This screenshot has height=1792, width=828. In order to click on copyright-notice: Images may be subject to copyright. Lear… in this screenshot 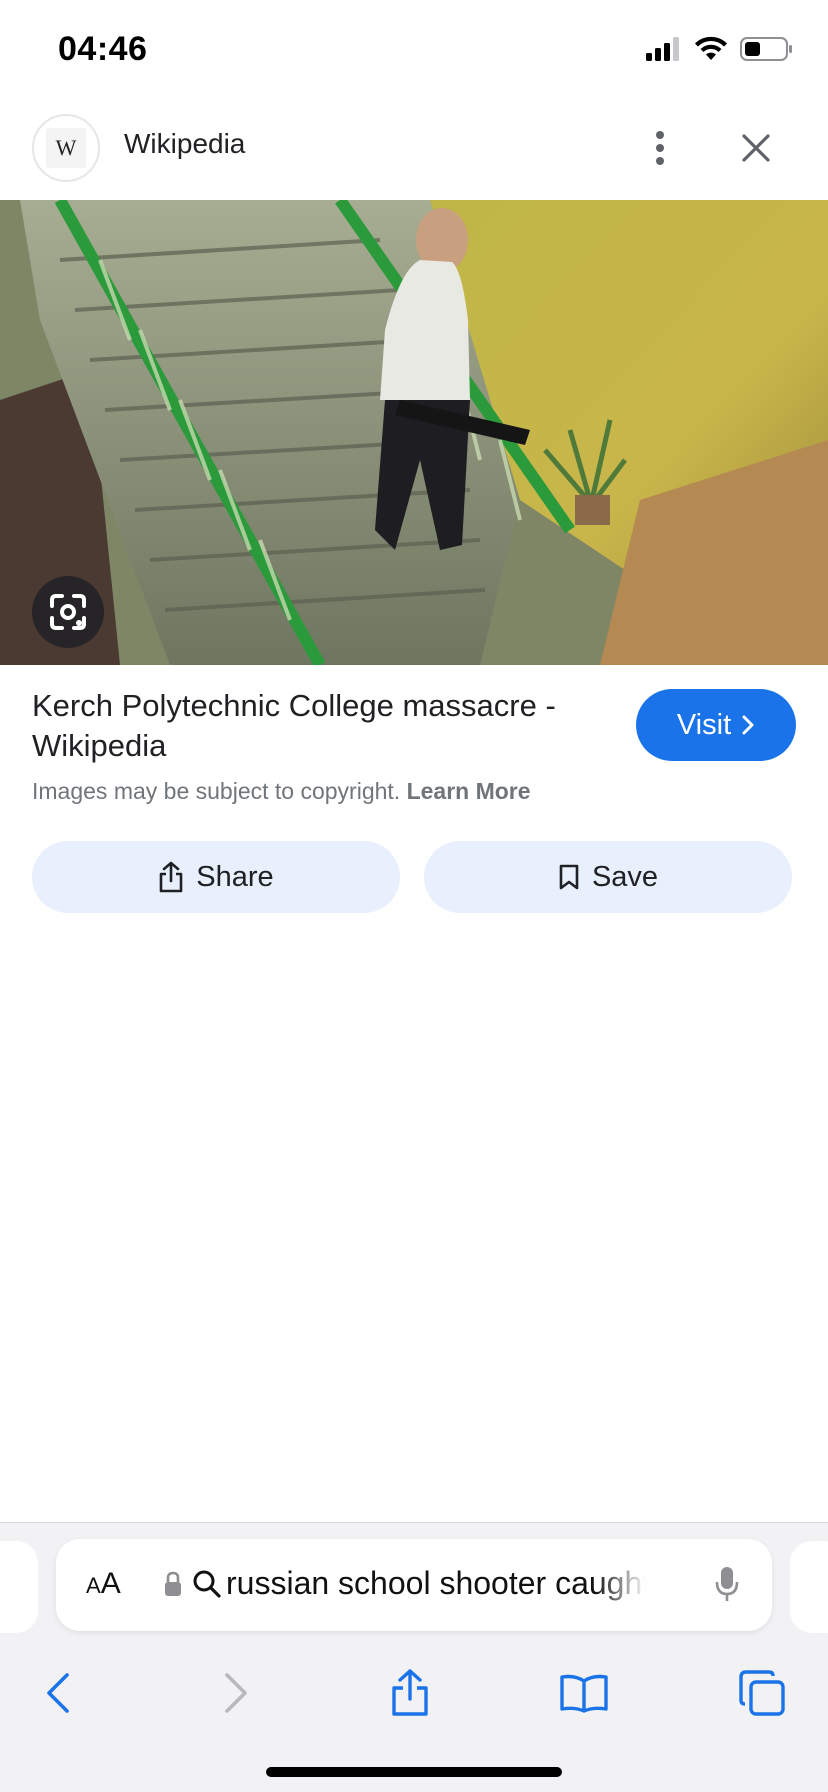, I will do `click(281, 791)`.